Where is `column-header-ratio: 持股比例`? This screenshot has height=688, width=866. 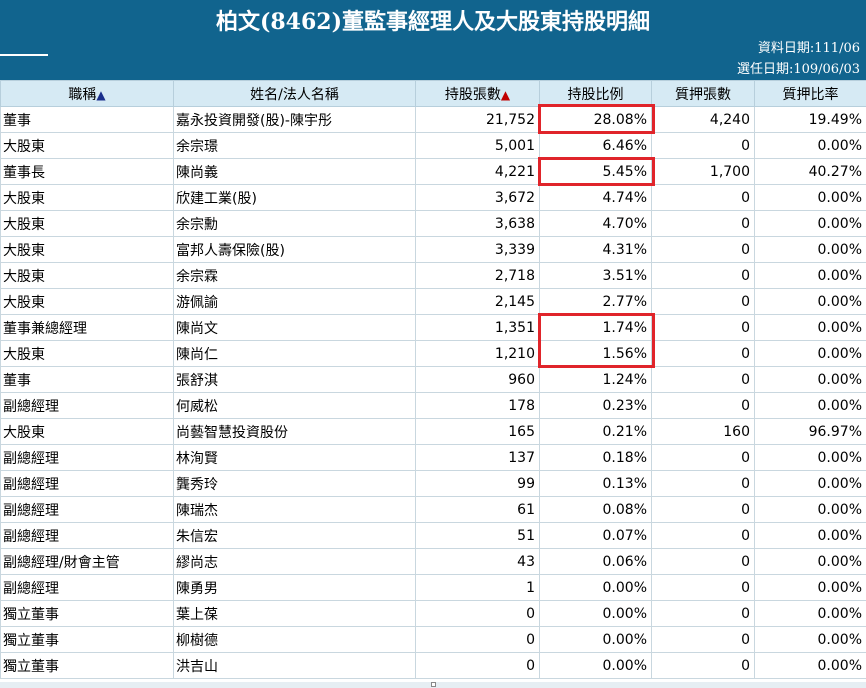
column-header-ratio: 持股比例 is located at coordinates (595, 93).